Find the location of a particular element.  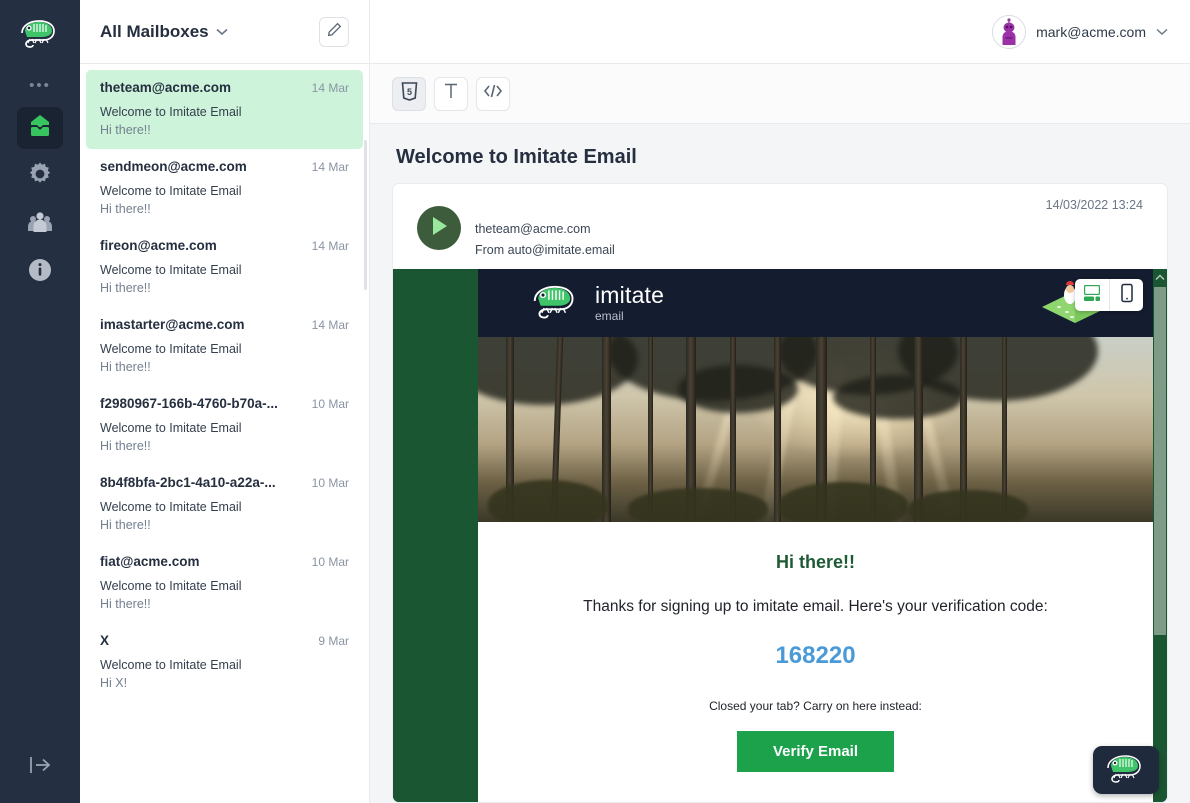

left-rail: ••• is located at coordinates (40, 401).